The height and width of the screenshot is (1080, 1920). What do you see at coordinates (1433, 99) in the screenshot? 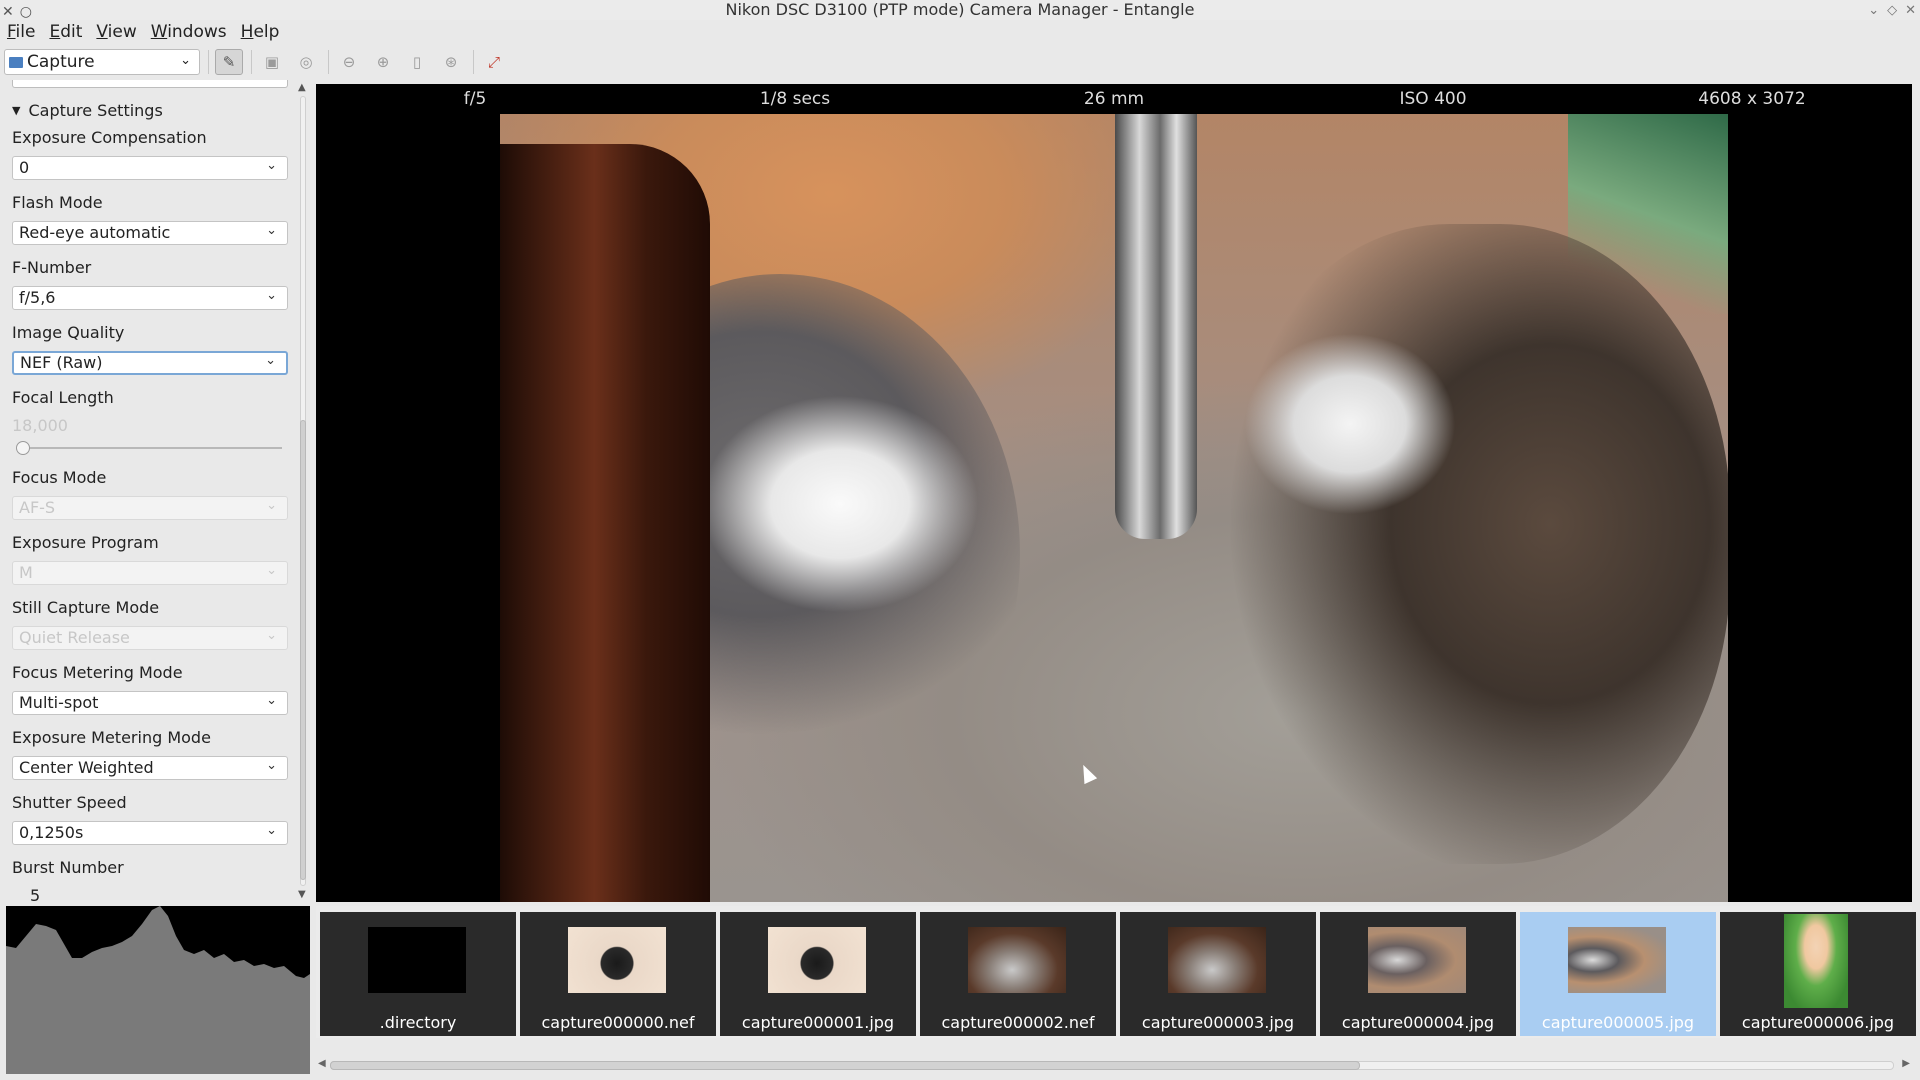
I see `info-iso: ISO 400` at bounding box center [1433, 99].